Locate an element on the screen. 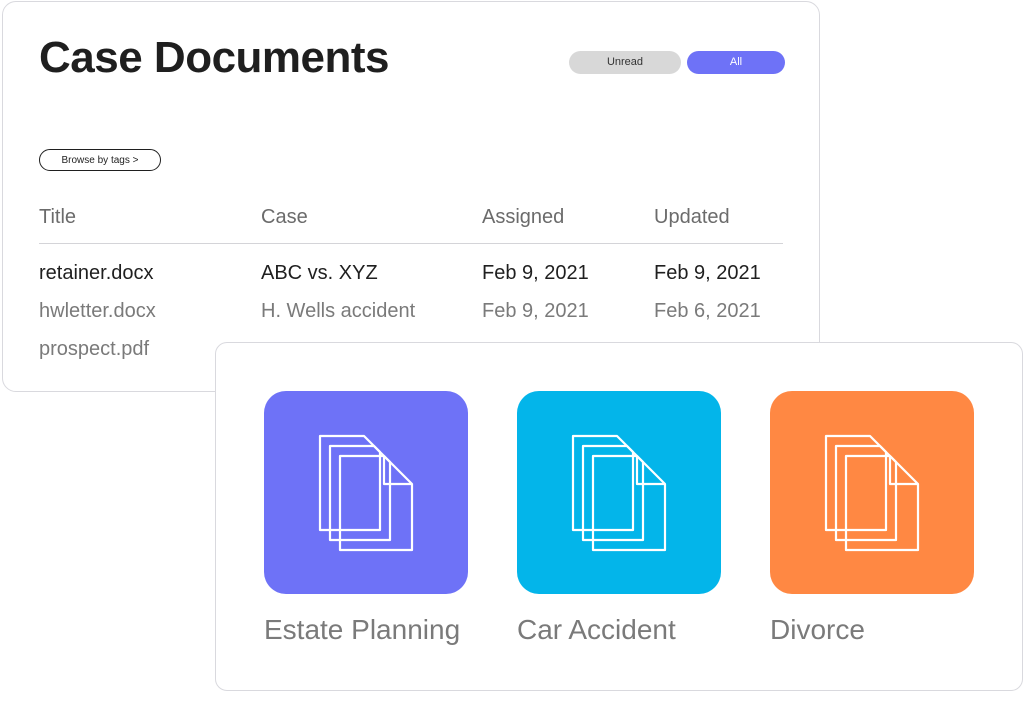  browse-by-tags-button: Browse by tags > is located at coordinates (100, 160).